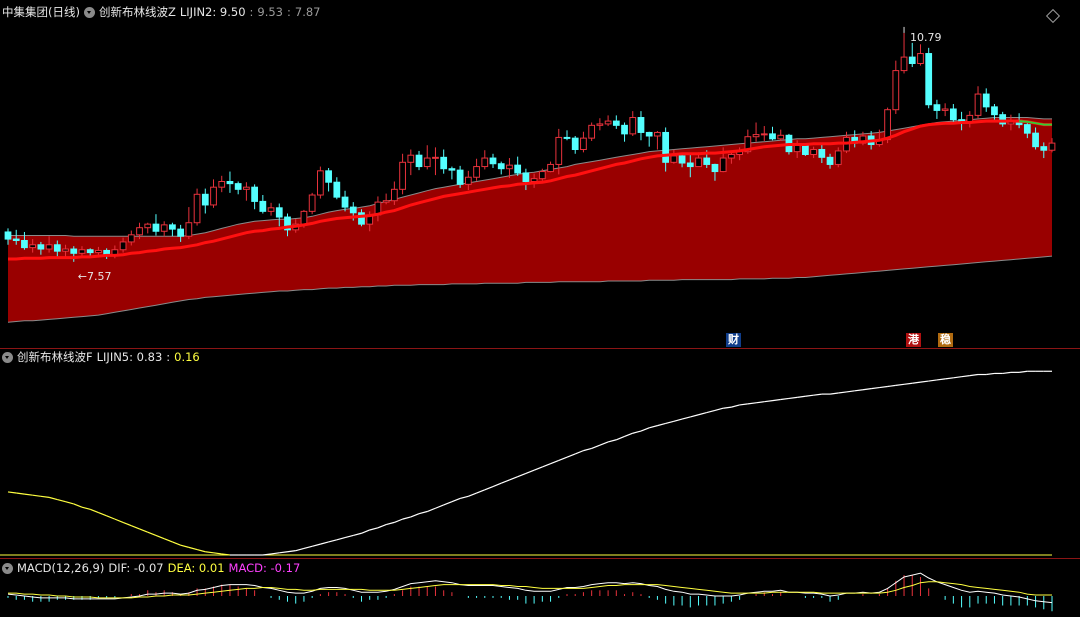 This screenshot has width=1080, height=617. What do you see at coordinates (289, 12) in the screenshot?
I see `sep2: :` at bounding box center [289, 12].